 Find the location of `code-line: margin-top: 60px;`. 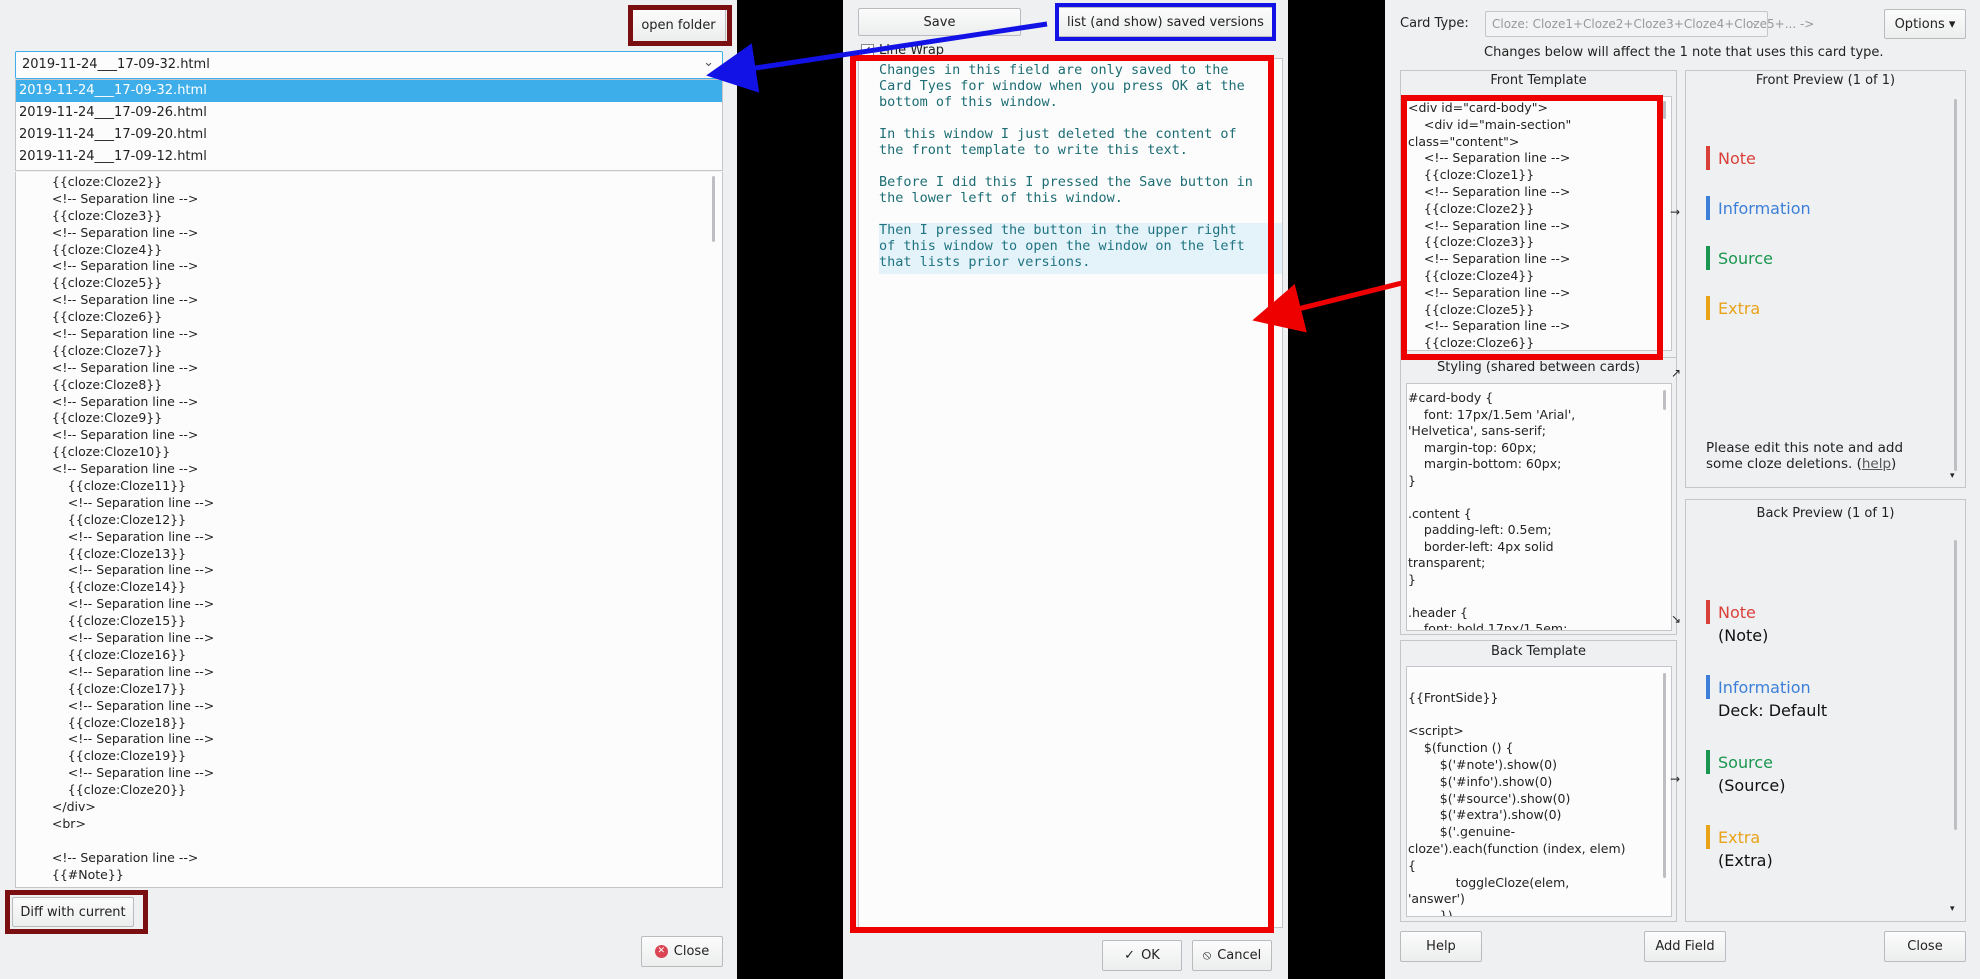

code-line: margin-top: 60px; is located at coordinates (1472, 447).